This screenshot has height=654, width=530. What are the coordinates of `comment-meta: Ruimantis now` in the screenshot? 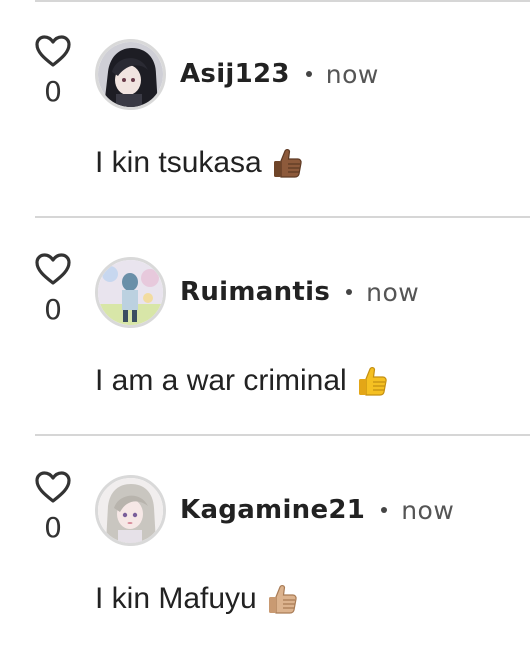 It's located at (299, 292).